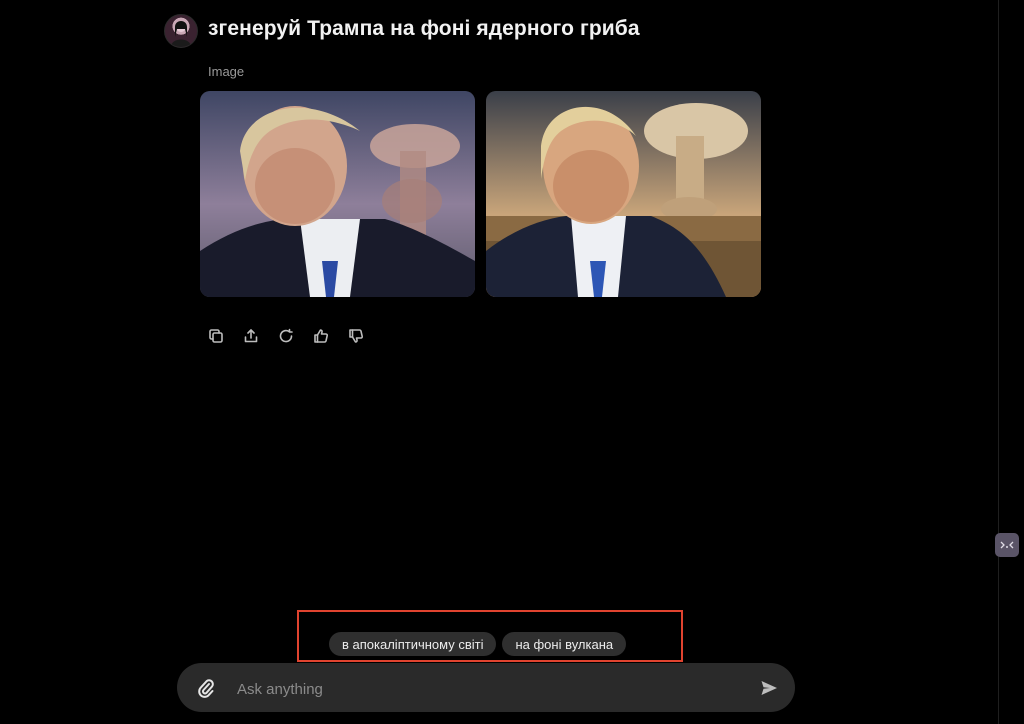 The height and width of the screenshot is (724, 1024). I want to click on send-button, so click(769, 688).